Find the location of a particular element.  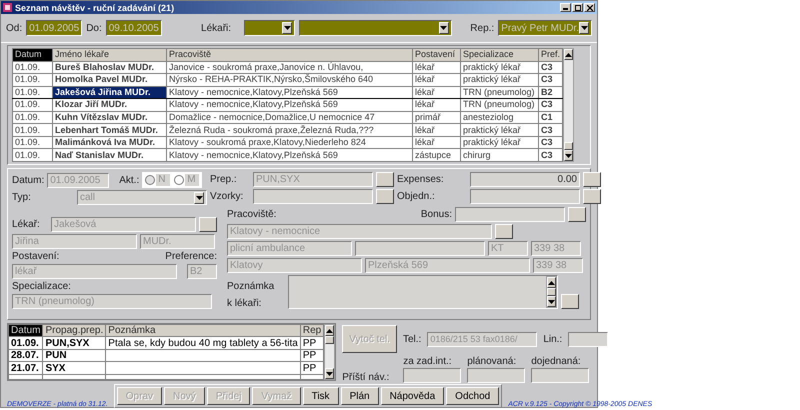

action-button: Nápověda is located at coordinates (412, 396).